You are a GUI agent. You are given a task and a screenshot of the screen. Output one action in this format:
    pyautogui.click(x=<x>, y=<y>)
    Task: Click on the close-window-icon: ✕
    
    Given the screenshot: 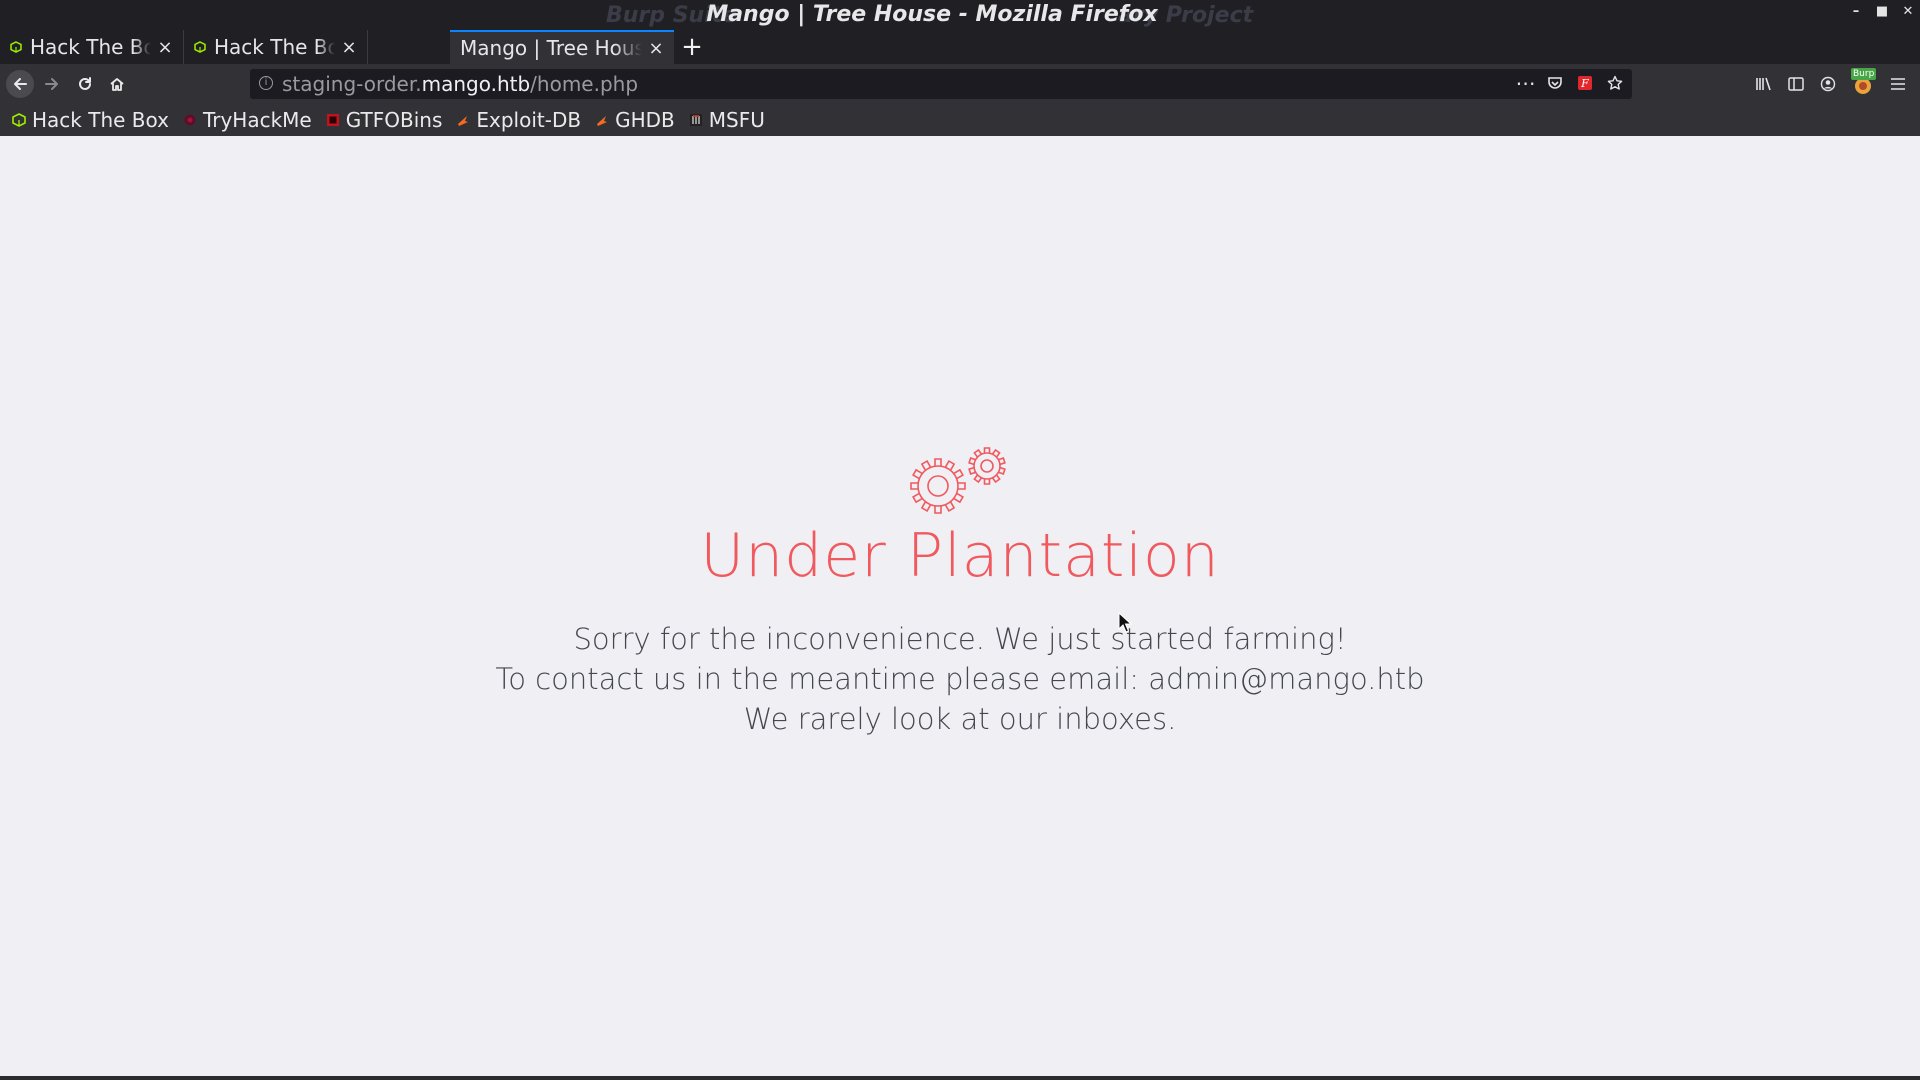 What is the action you would take?
    pyautogui.click(x=1908, y=11)
    